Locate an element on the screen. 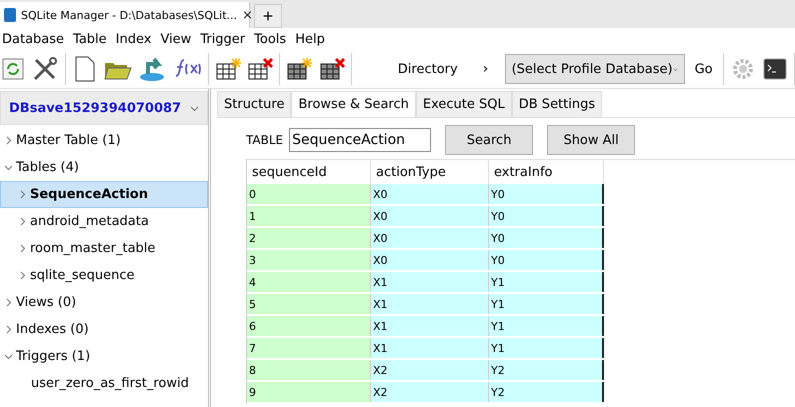 The image size is (795, 407). tab: Structure is located at coordinates (254, 104).